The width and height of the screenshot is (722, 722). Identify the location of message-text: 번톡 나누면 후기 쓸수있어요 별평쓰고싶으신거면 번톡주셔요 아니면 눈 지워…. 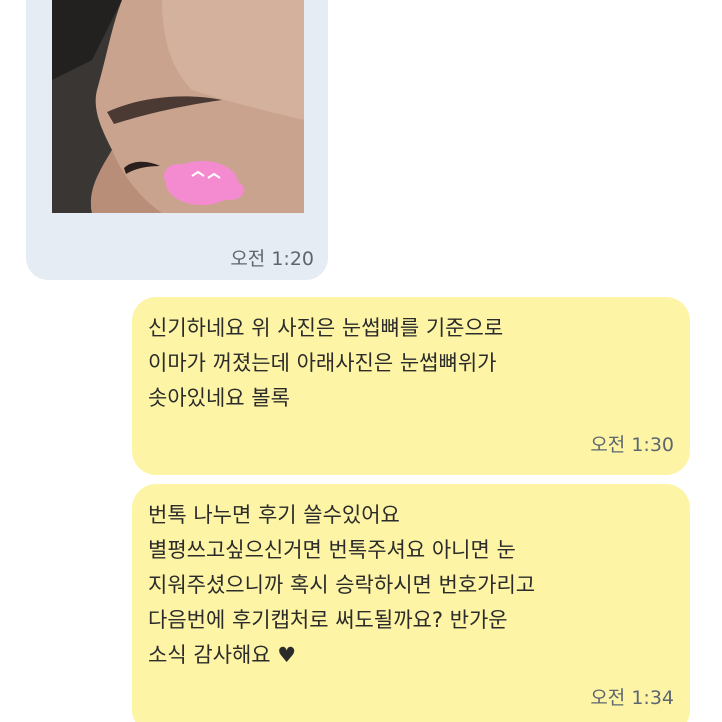
(342, 585).